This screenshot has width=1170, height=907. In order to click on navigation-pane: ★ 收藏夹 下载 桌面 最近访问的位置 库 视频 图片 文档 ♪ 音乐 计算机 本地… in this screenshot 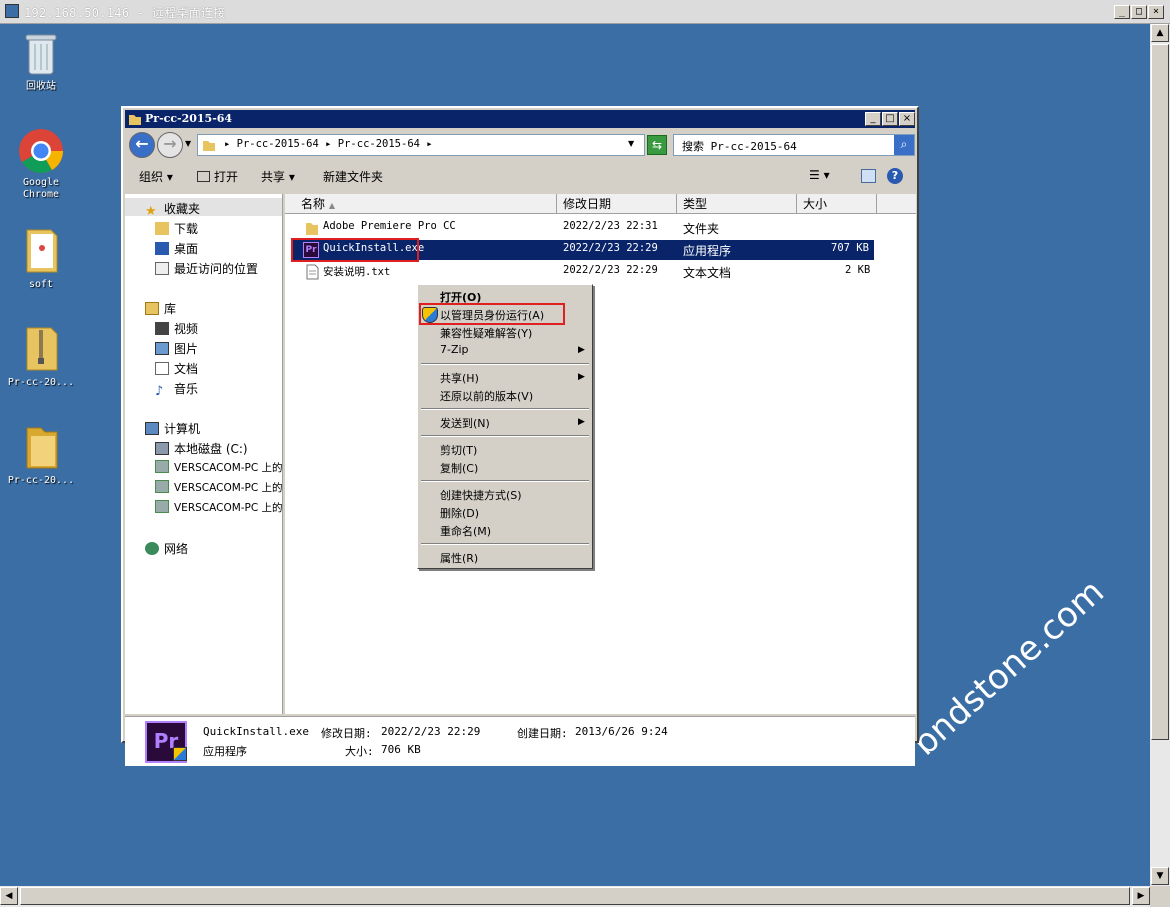, I will do `click(204, 454)`.